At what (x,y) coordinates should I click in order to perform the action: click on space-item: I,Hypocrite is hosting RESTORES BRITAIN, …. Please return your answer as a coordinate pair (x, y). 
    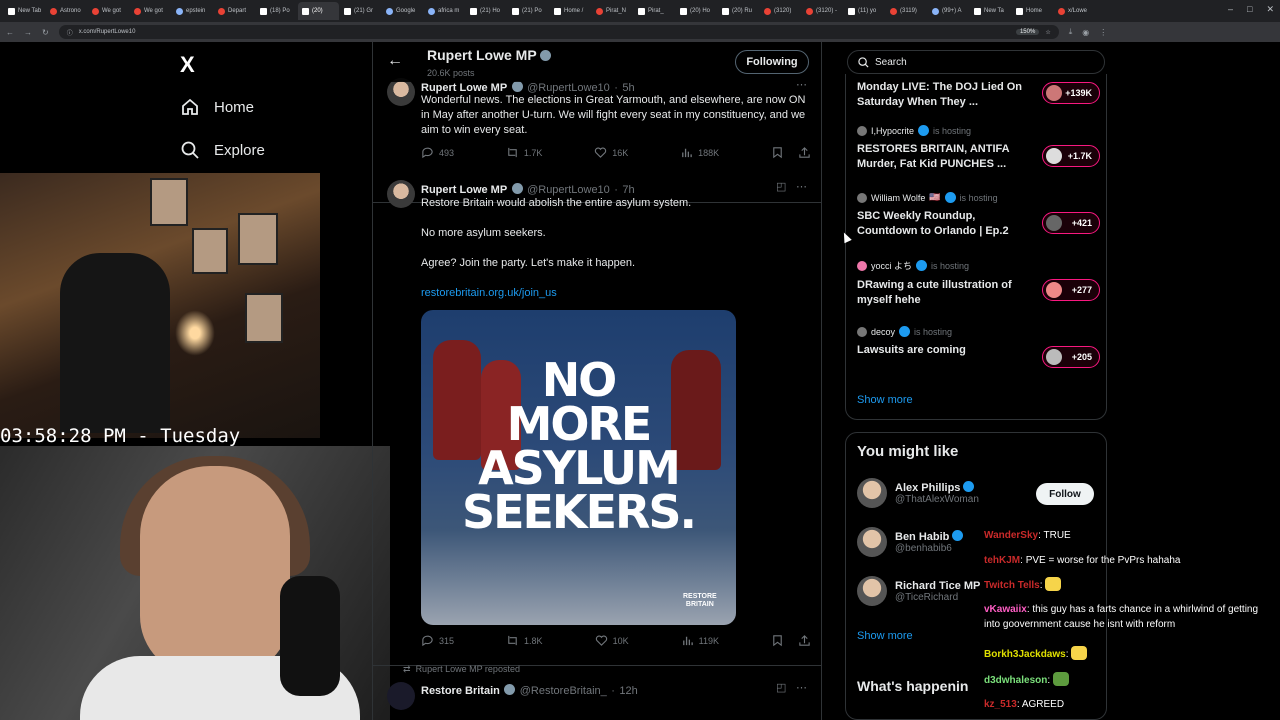
    Looking at the image, I should click on (979, 150).